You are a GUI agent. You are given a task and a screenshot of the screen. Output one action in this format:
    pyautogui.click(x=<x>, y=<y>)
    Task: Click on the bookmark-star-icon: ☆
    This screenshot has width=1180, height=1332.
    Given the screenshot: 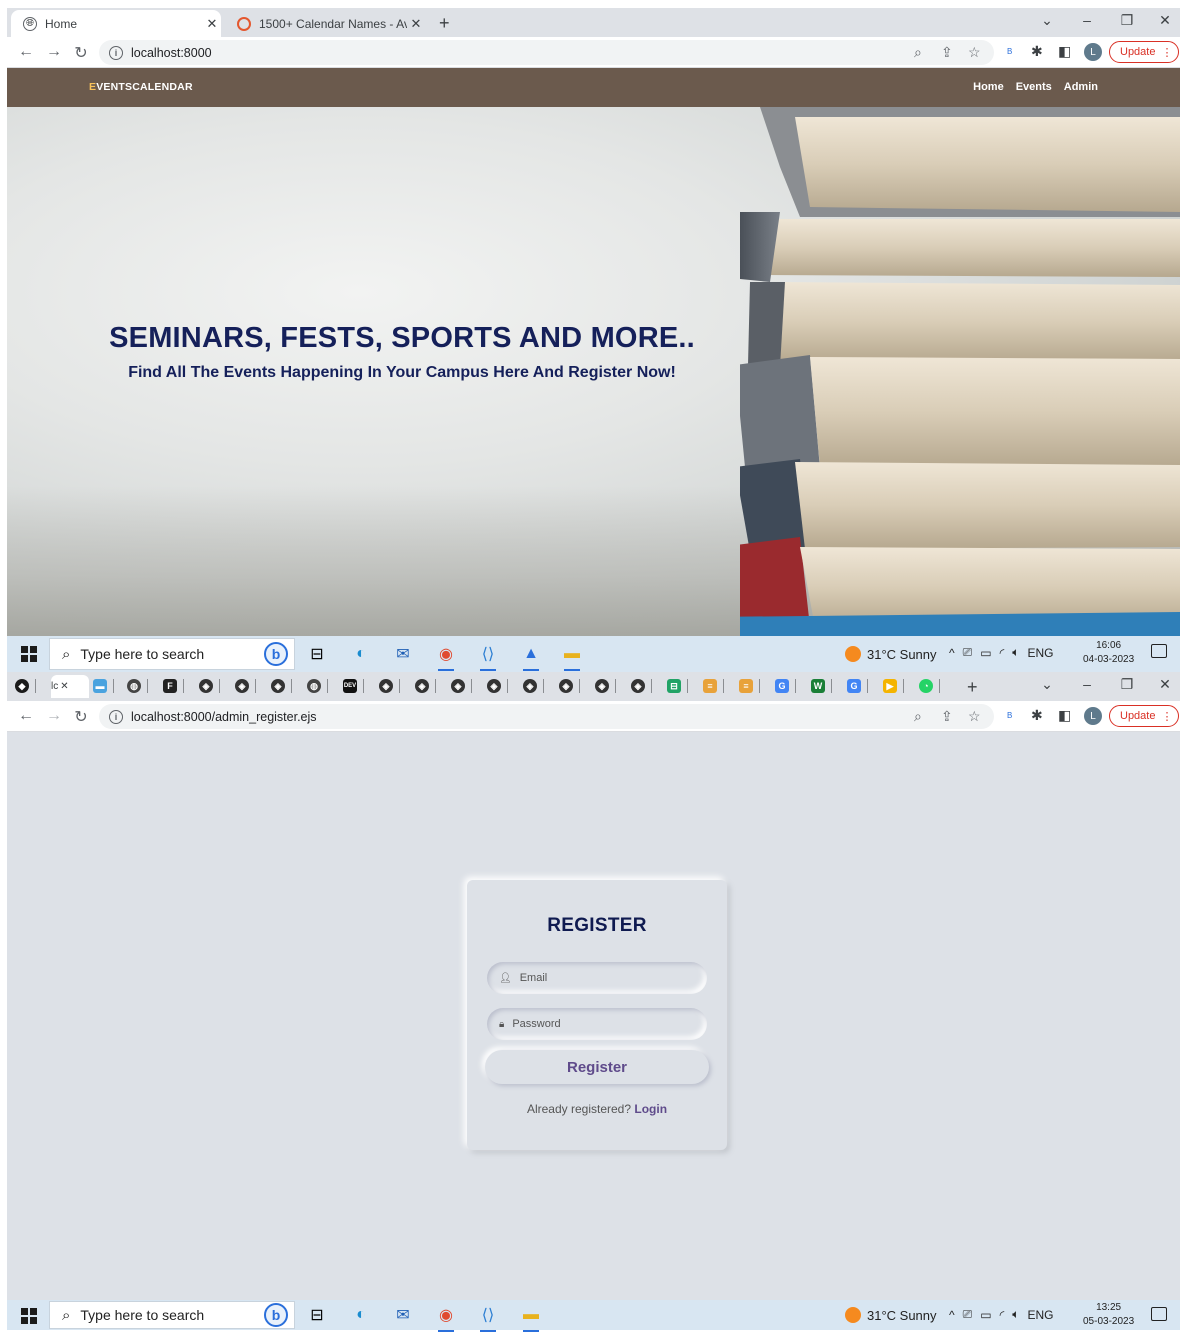 What is the action you would take?
    pyautogui.click(x=974, y=716)
    